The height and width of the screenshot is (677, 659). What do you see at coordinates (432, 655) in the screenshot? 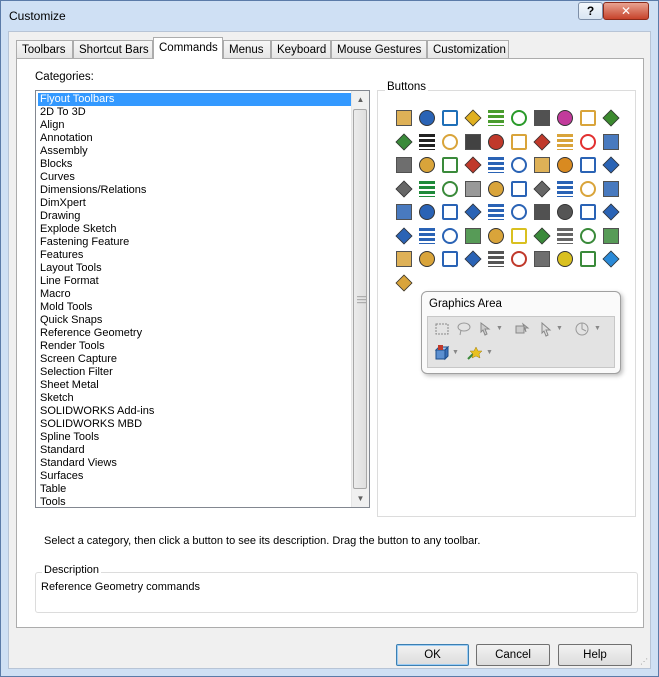
I see `ok-button: OK` at bounding box center [432, 655].